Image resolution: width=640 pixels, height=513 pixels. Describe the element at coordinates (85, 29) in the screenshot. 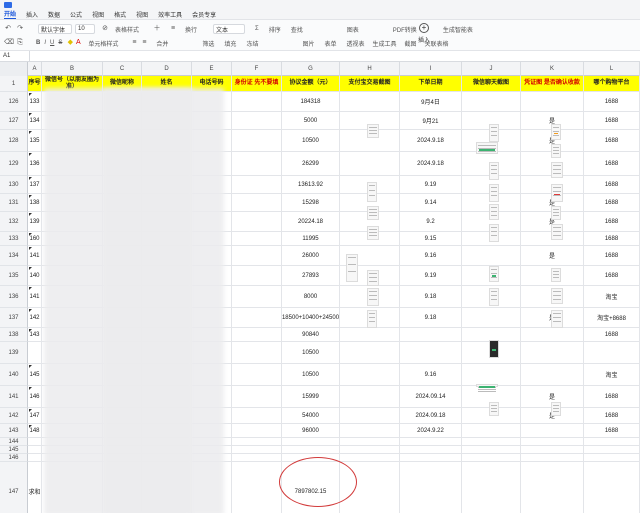

I see `font-size-select: 10` at that location.